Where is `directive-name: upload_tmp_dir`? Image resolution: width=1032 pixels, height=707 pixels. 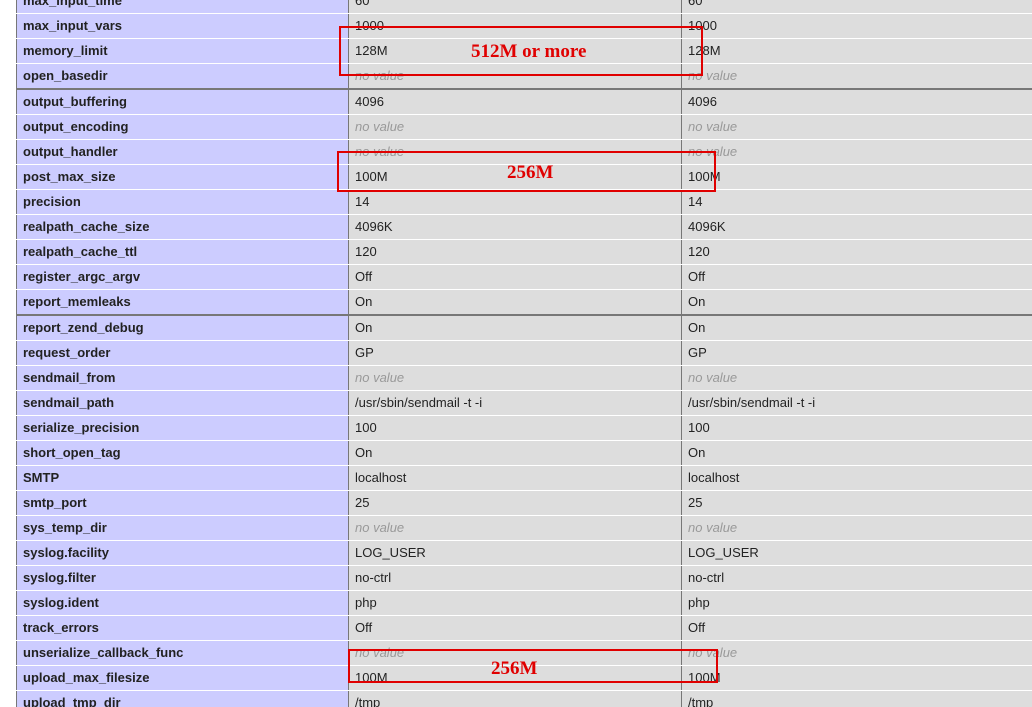 directive-name: upload_tmp_dir is located at coordinates (182, 698).